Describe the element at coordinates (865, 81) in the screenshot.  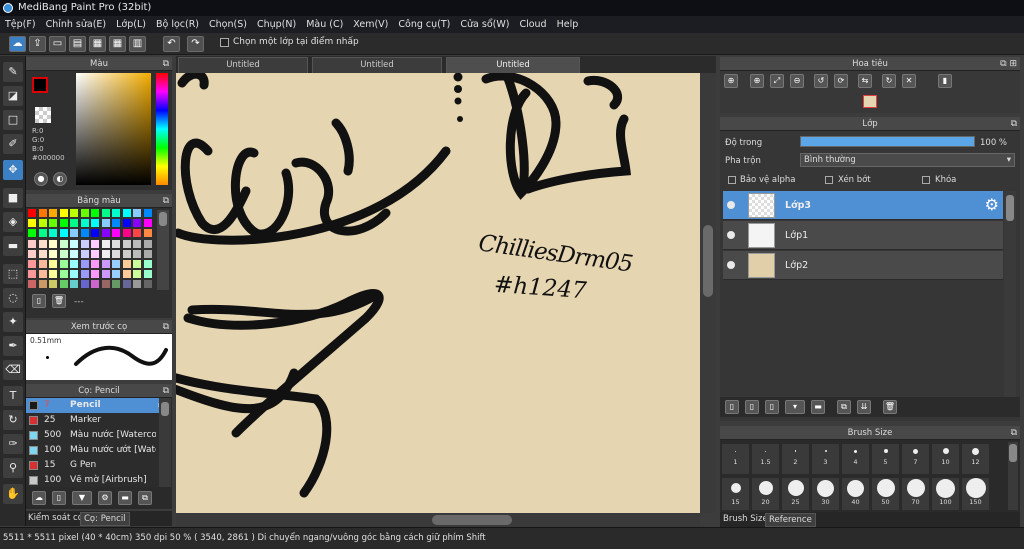
I see `flip-icon: ⇆` at that location.